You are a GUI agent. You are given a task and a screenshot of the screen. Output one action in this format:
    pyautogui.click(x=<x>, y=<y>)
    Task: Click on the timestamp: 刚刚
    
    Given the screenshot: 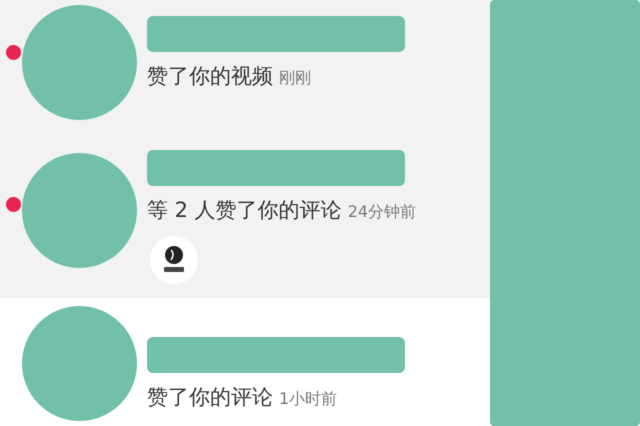 What is the action you would take?
    pyautogui.click(x=295, y=78)
    